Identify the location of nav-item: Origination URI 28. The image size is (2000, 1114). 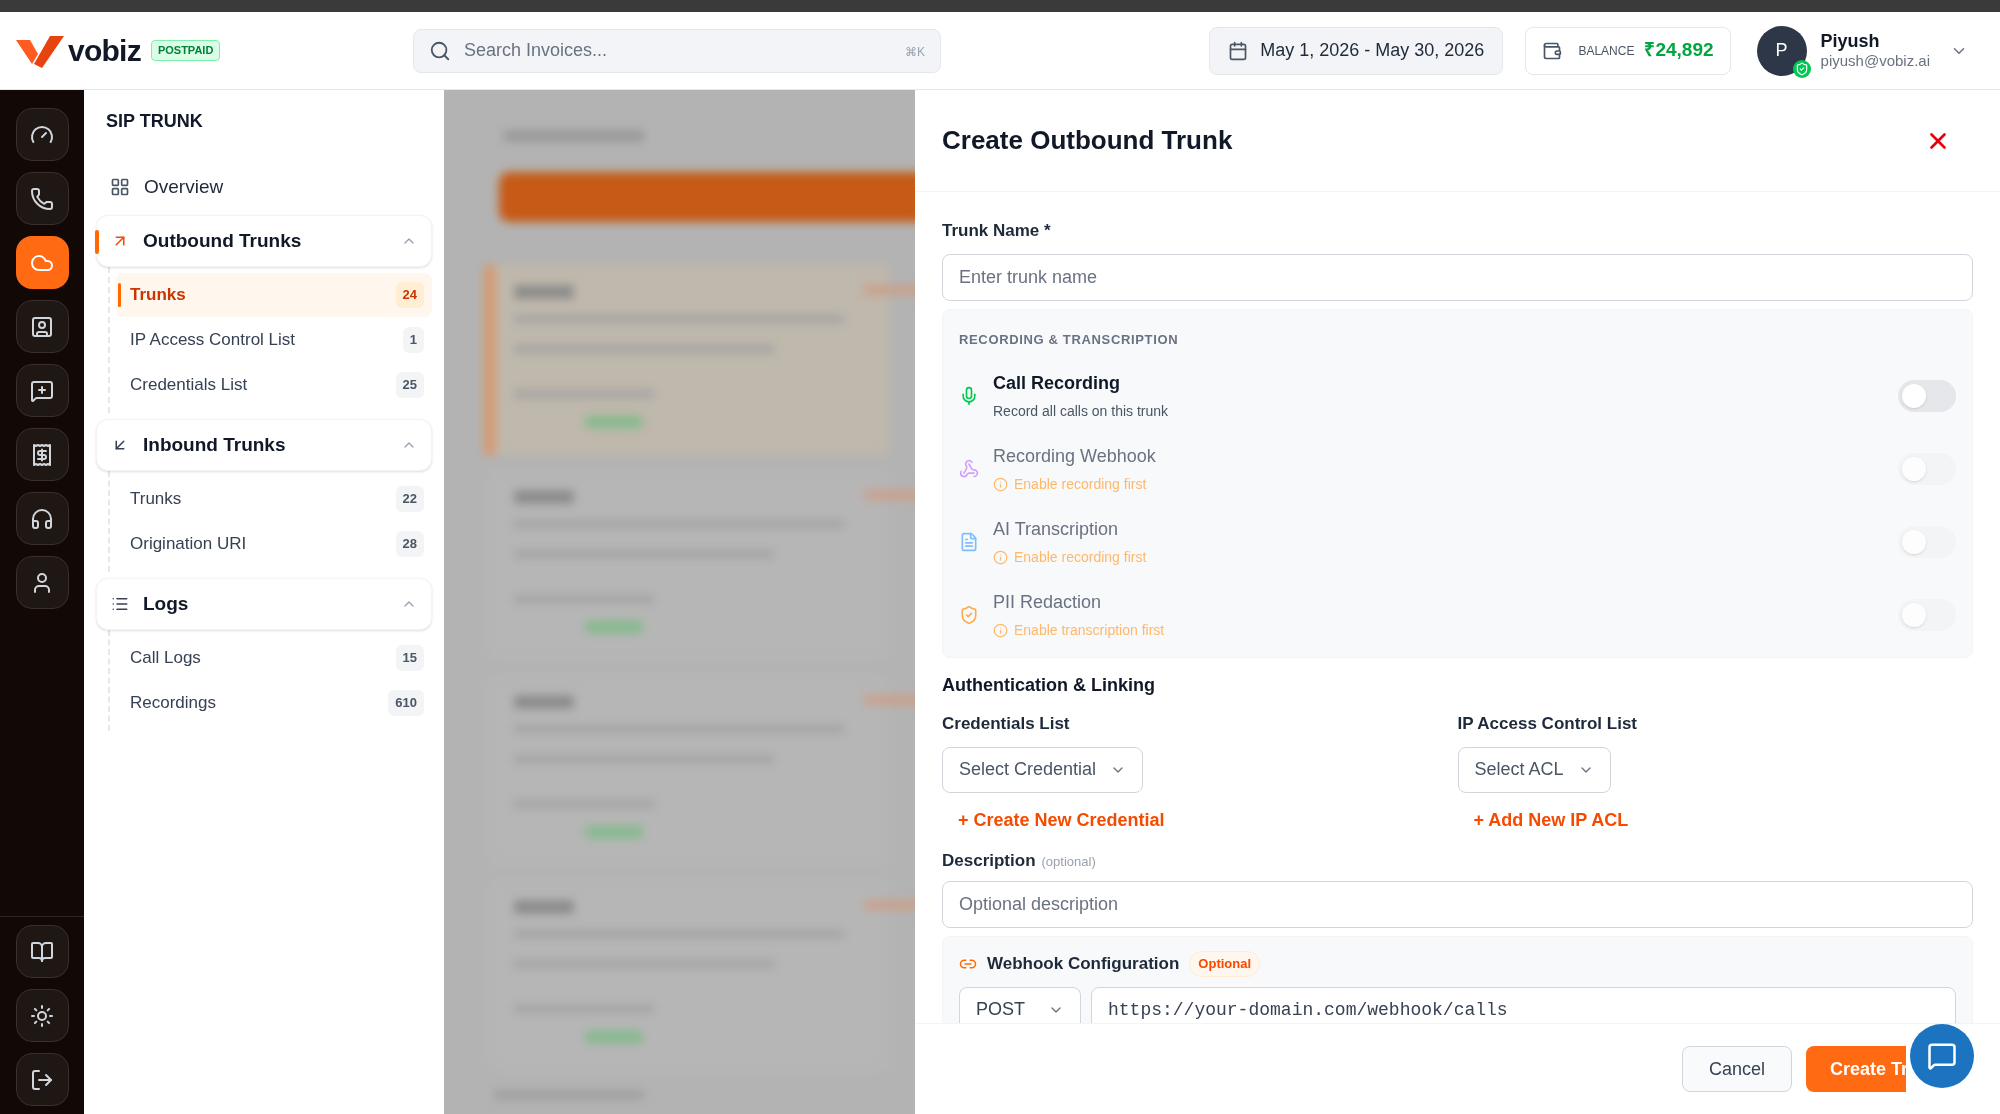
(274, 544).